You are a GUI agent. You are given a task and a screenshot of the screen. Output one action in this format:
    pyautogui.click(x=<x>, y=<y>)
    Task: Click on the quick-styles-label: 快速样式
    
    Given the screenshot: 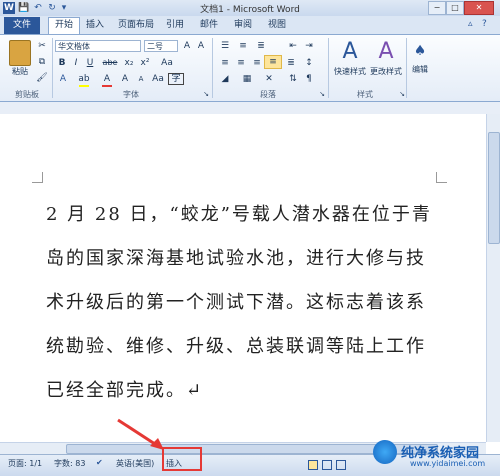 What is the action you would take?
    pyautogui.click(x=350, y=71)
    